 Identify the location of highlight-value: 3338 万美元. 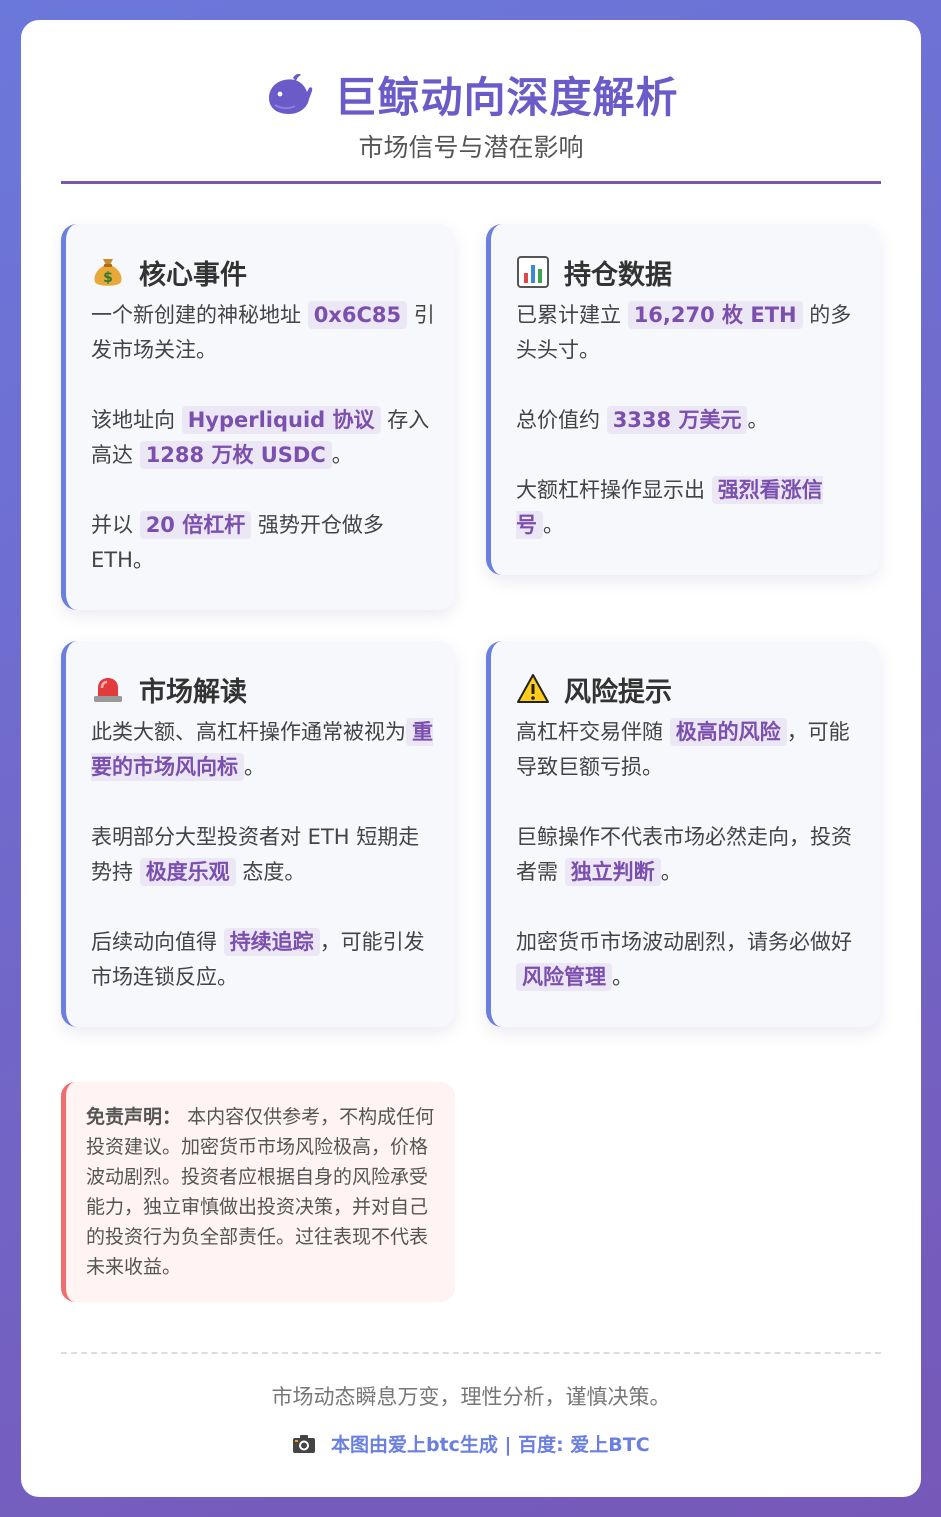
(677, 420).